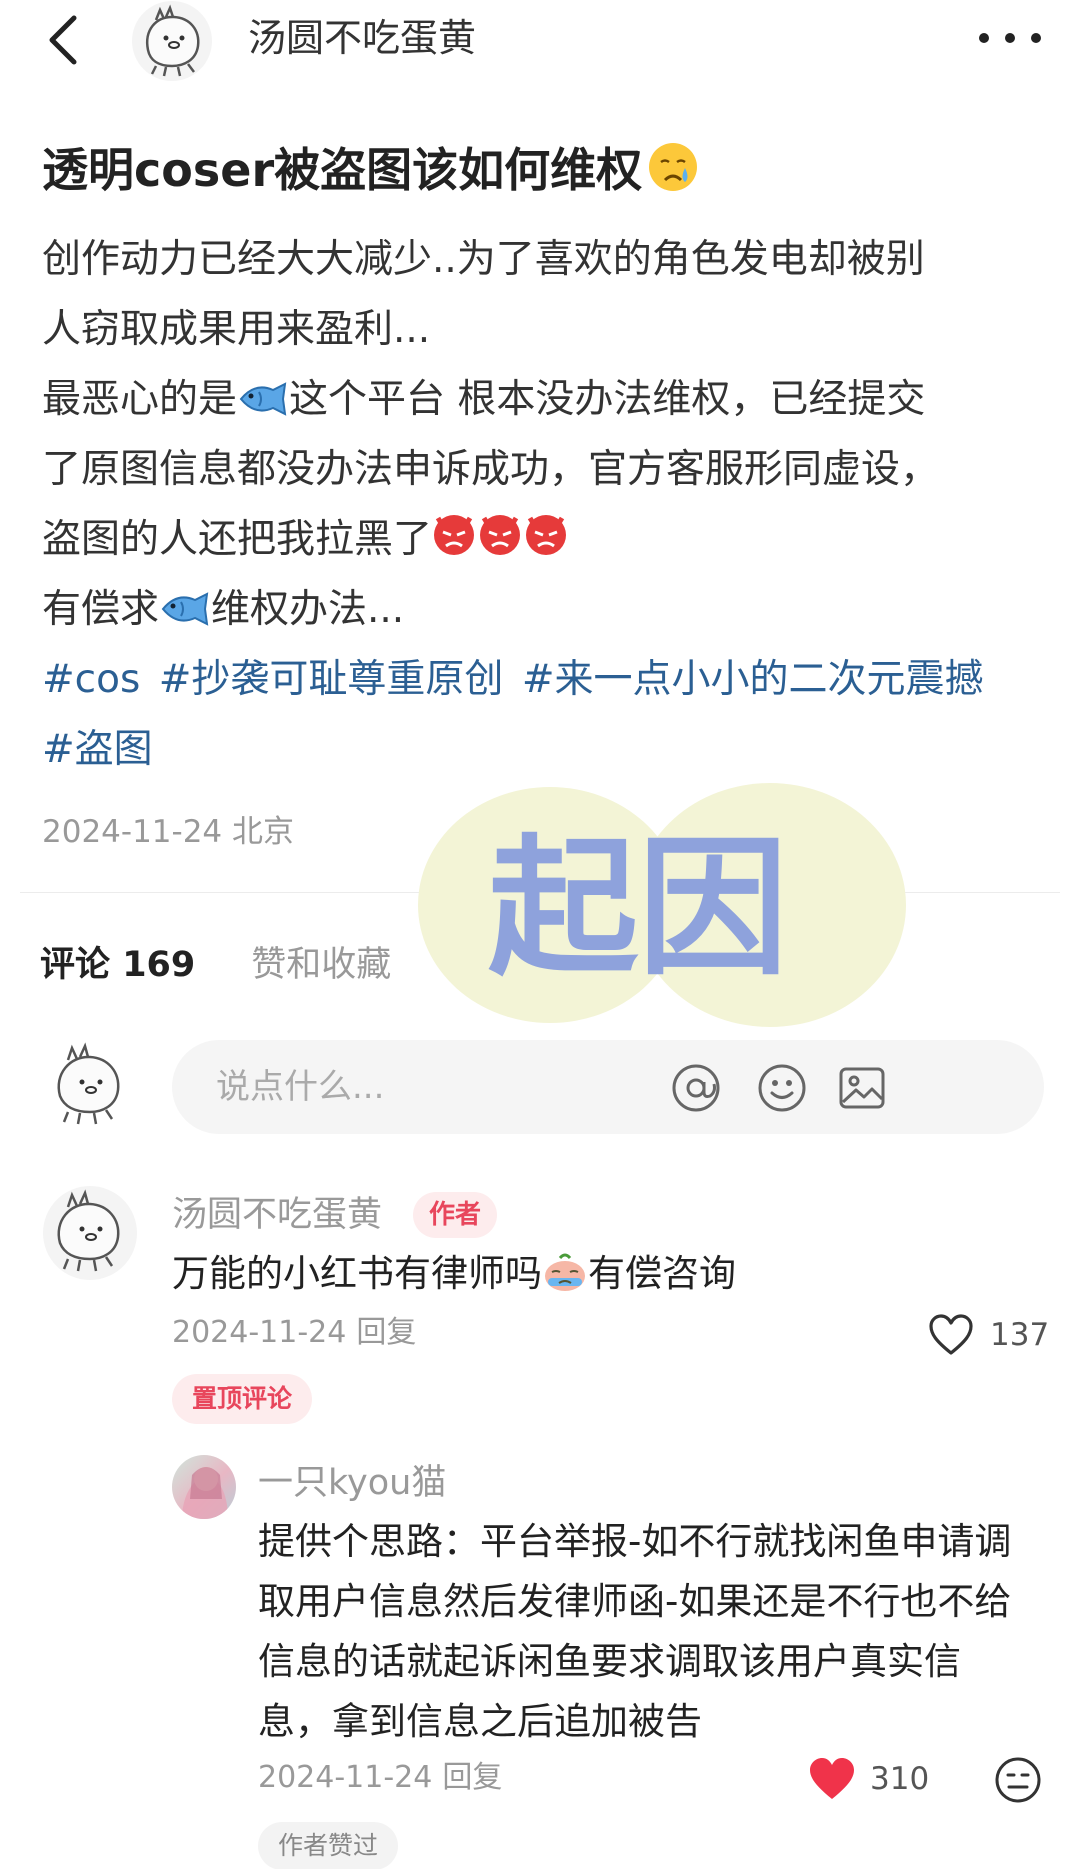 This screenshot has width=1080, height=1869. Describe the element at coordinates (540, 40) in the screenshot. I see `top-bar: 汤圆不吃蛋黄` at that location.